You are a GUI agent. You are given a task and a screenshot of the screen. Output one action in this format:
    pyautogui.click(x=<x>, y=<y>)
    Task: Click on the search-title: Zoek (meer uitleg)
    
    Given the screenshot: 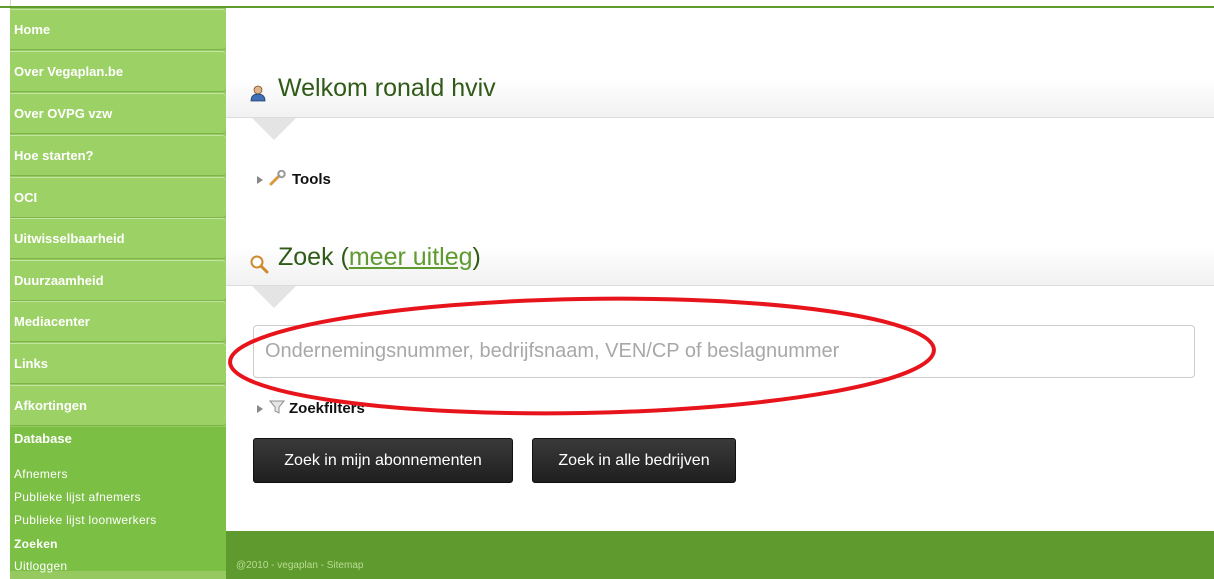 What is the action you would take?
    pyautogui.click(x=379, y=257)
    